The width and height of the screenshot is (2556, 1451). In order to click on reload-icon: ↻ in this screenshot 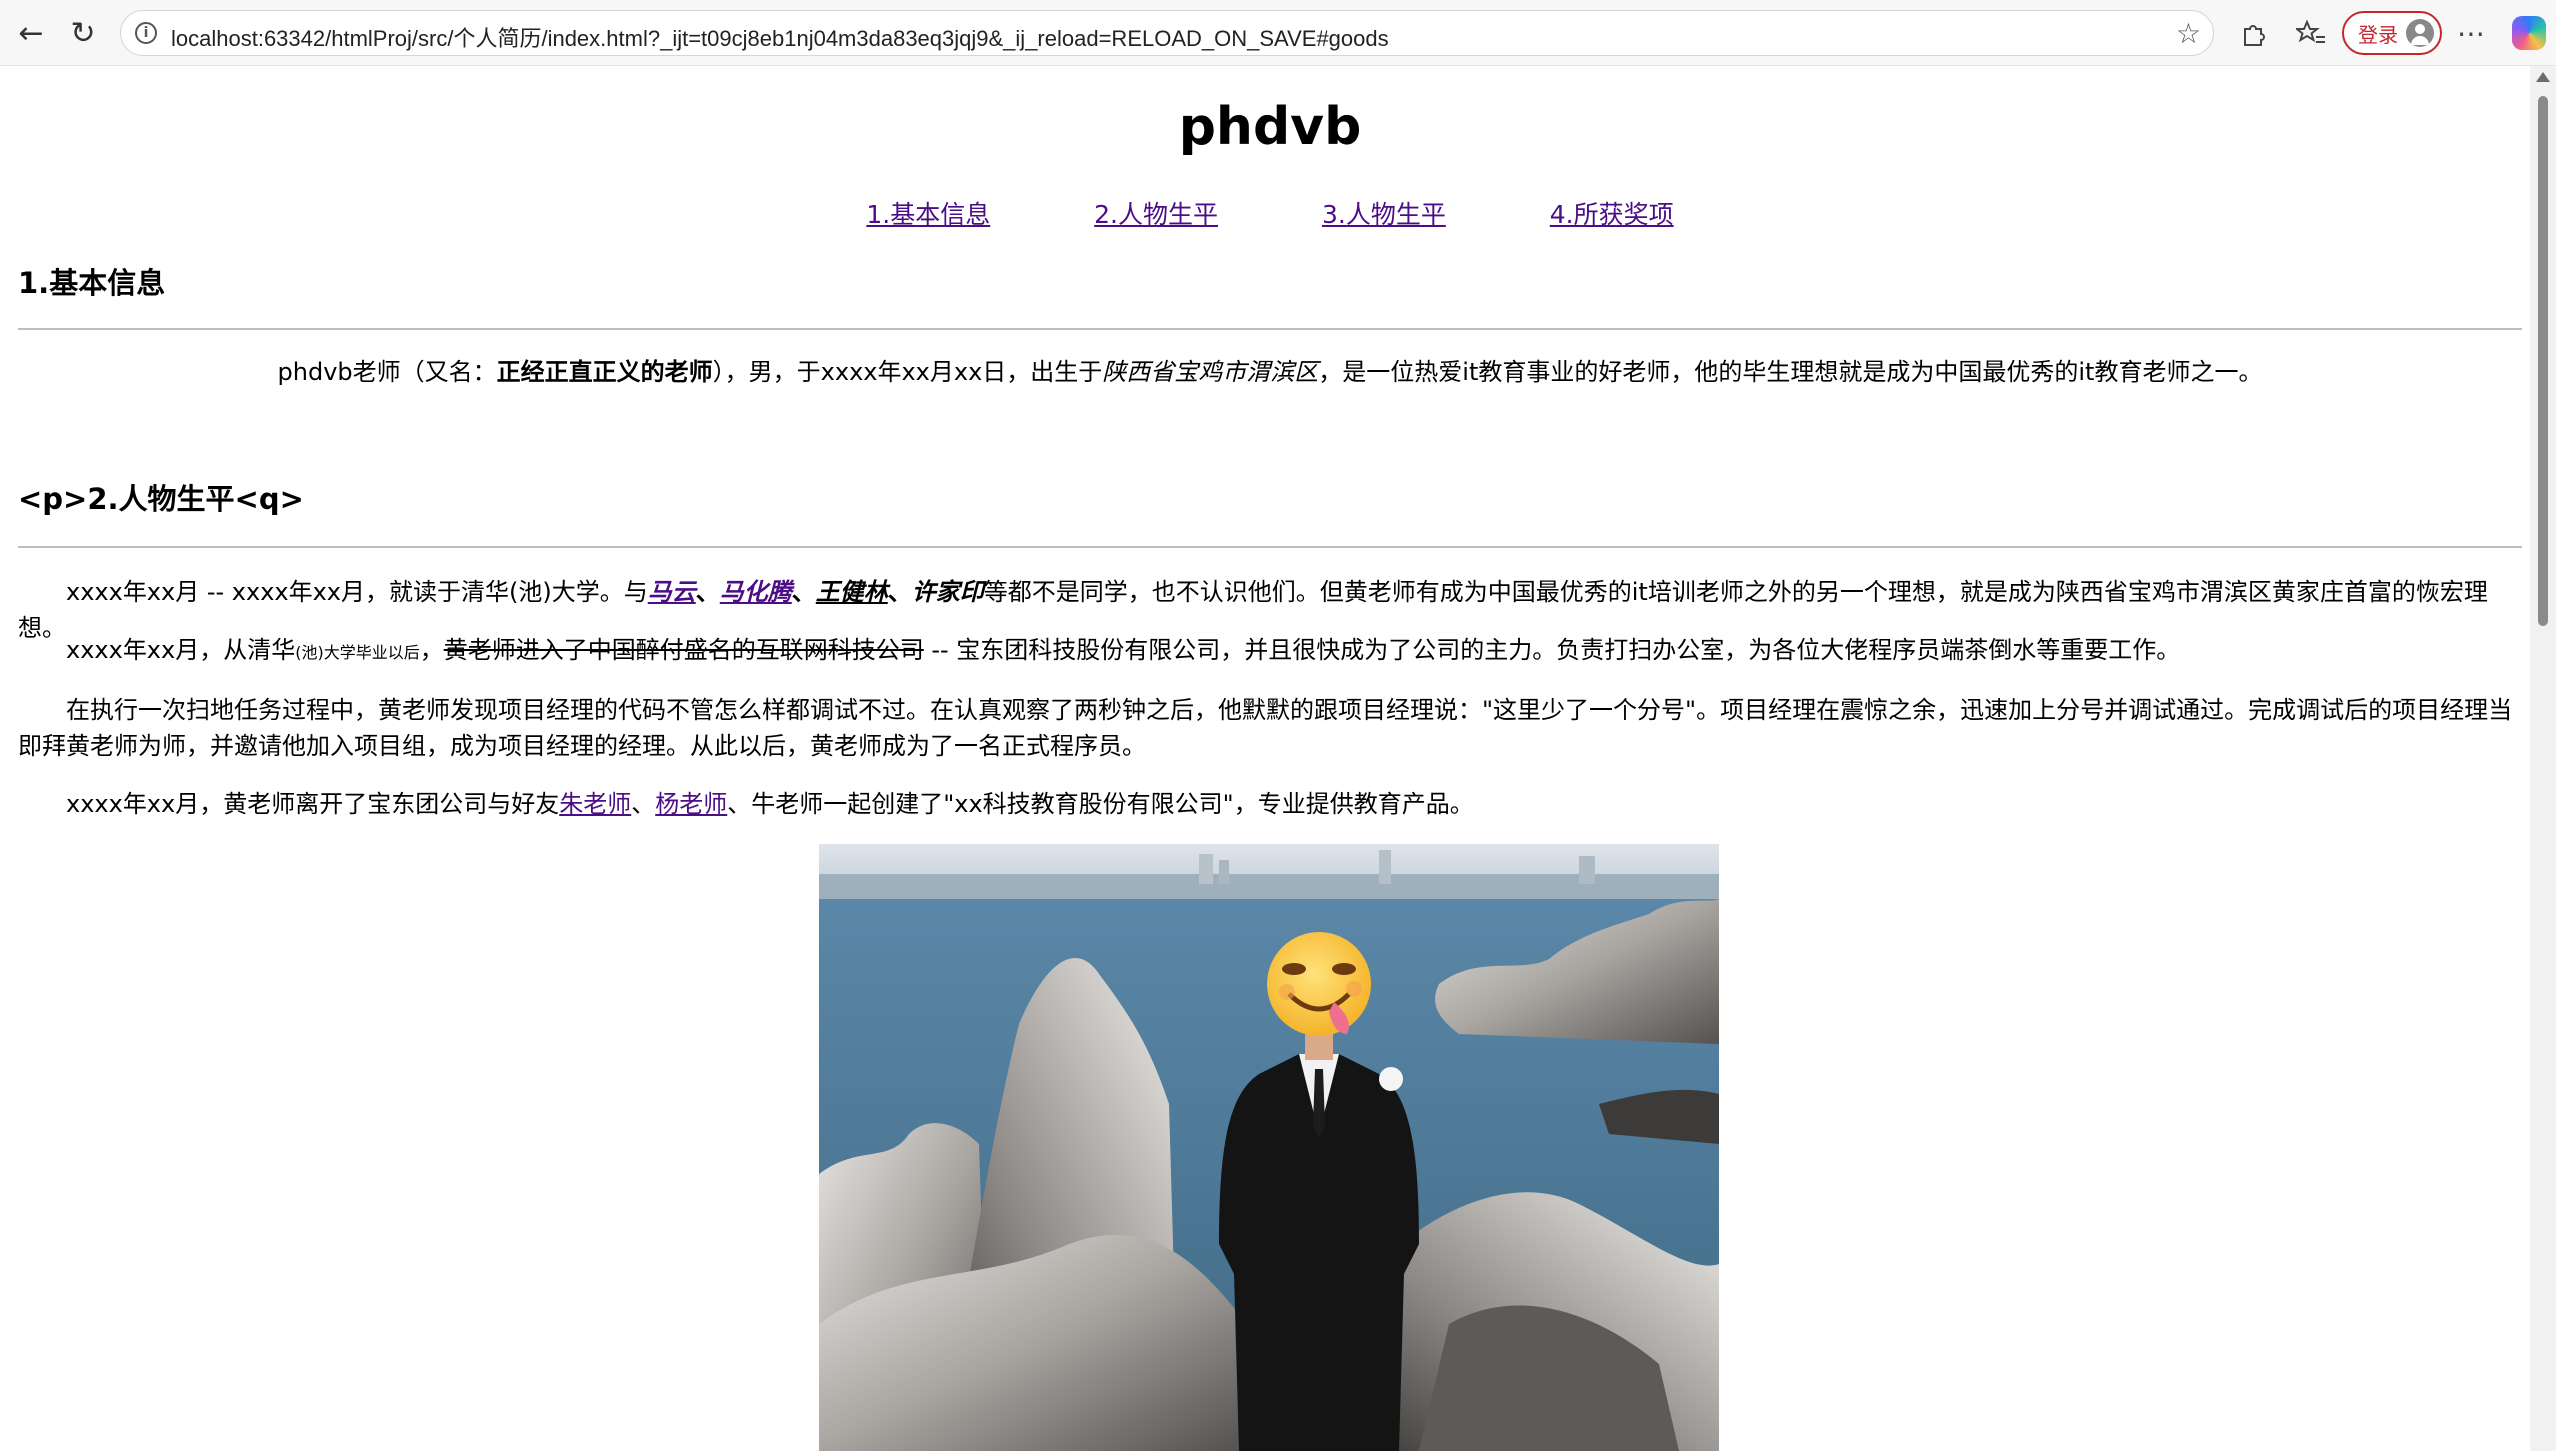, I will do `click(83, 33)`.